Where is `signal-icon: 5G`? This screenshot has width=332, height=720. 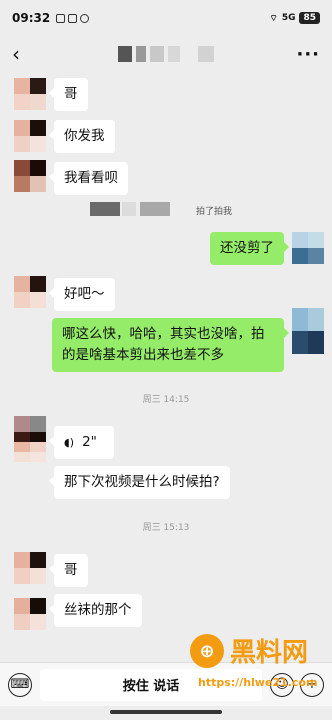
signal-icon: 5G is located at coordinates (288, 18).